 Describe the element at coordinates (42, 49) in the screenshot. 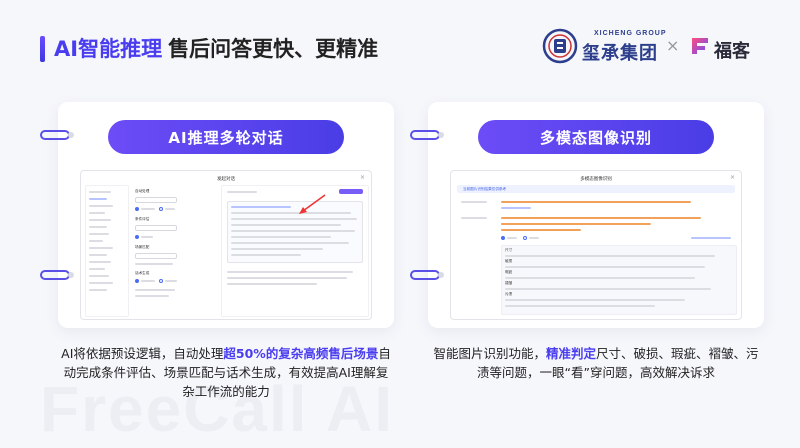

I see `title-accent-bar` at that location.